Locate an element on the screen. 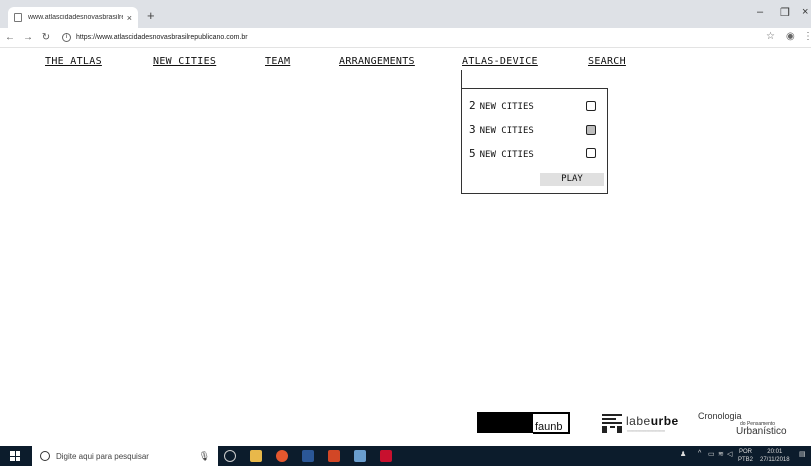  browser-menu-icon: ⋮ is located at coordinates (807, 36).